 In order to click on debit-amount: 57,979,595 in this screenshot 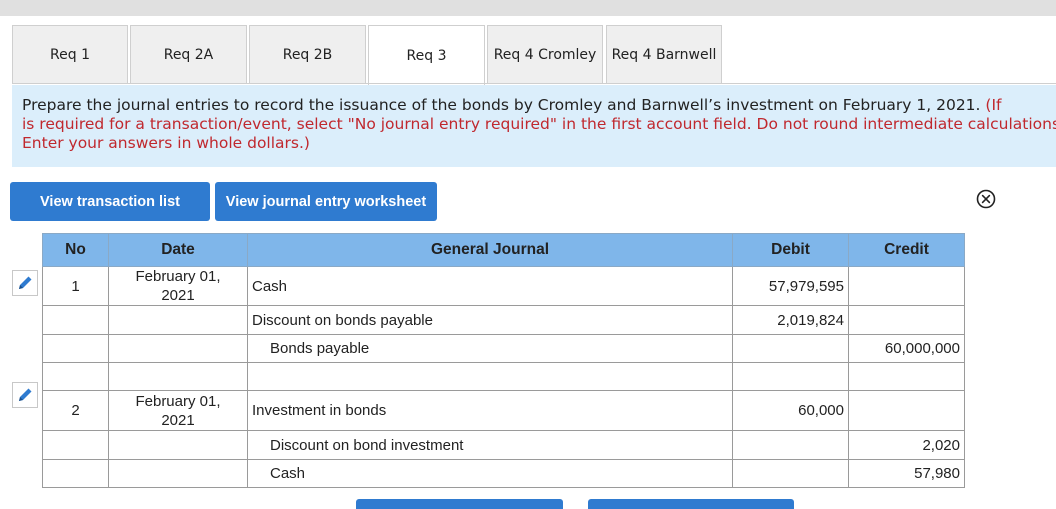, I will do `click(790, 286)`.